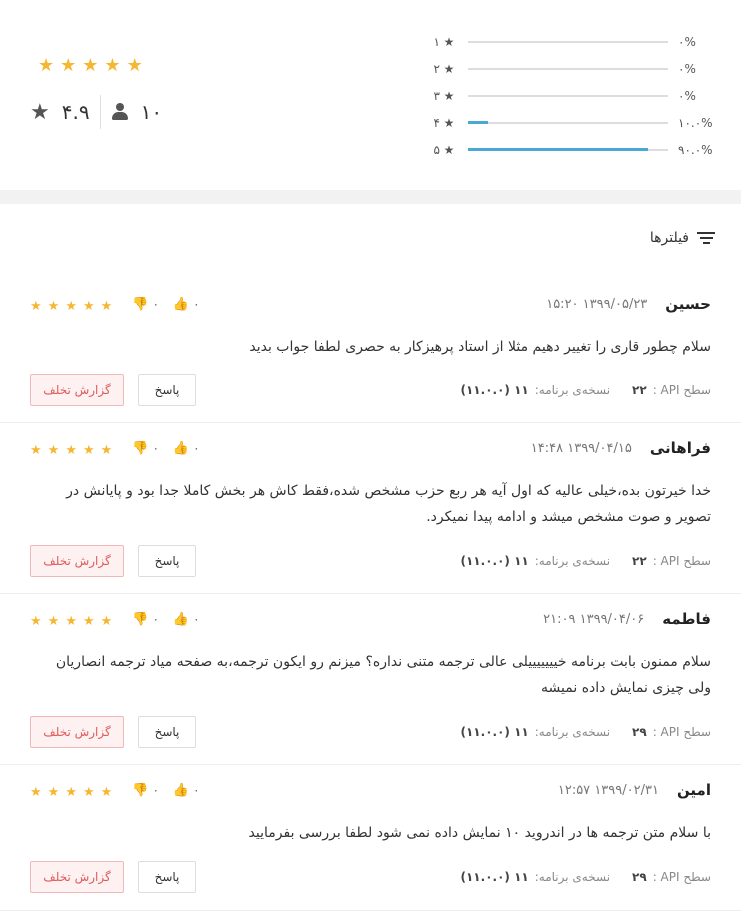  What do you see at coordinates (96, 112) in the screenshot?
I see `rating-stats: ★ ۴.۹ ۱۰` at bounding box center [96, 112].